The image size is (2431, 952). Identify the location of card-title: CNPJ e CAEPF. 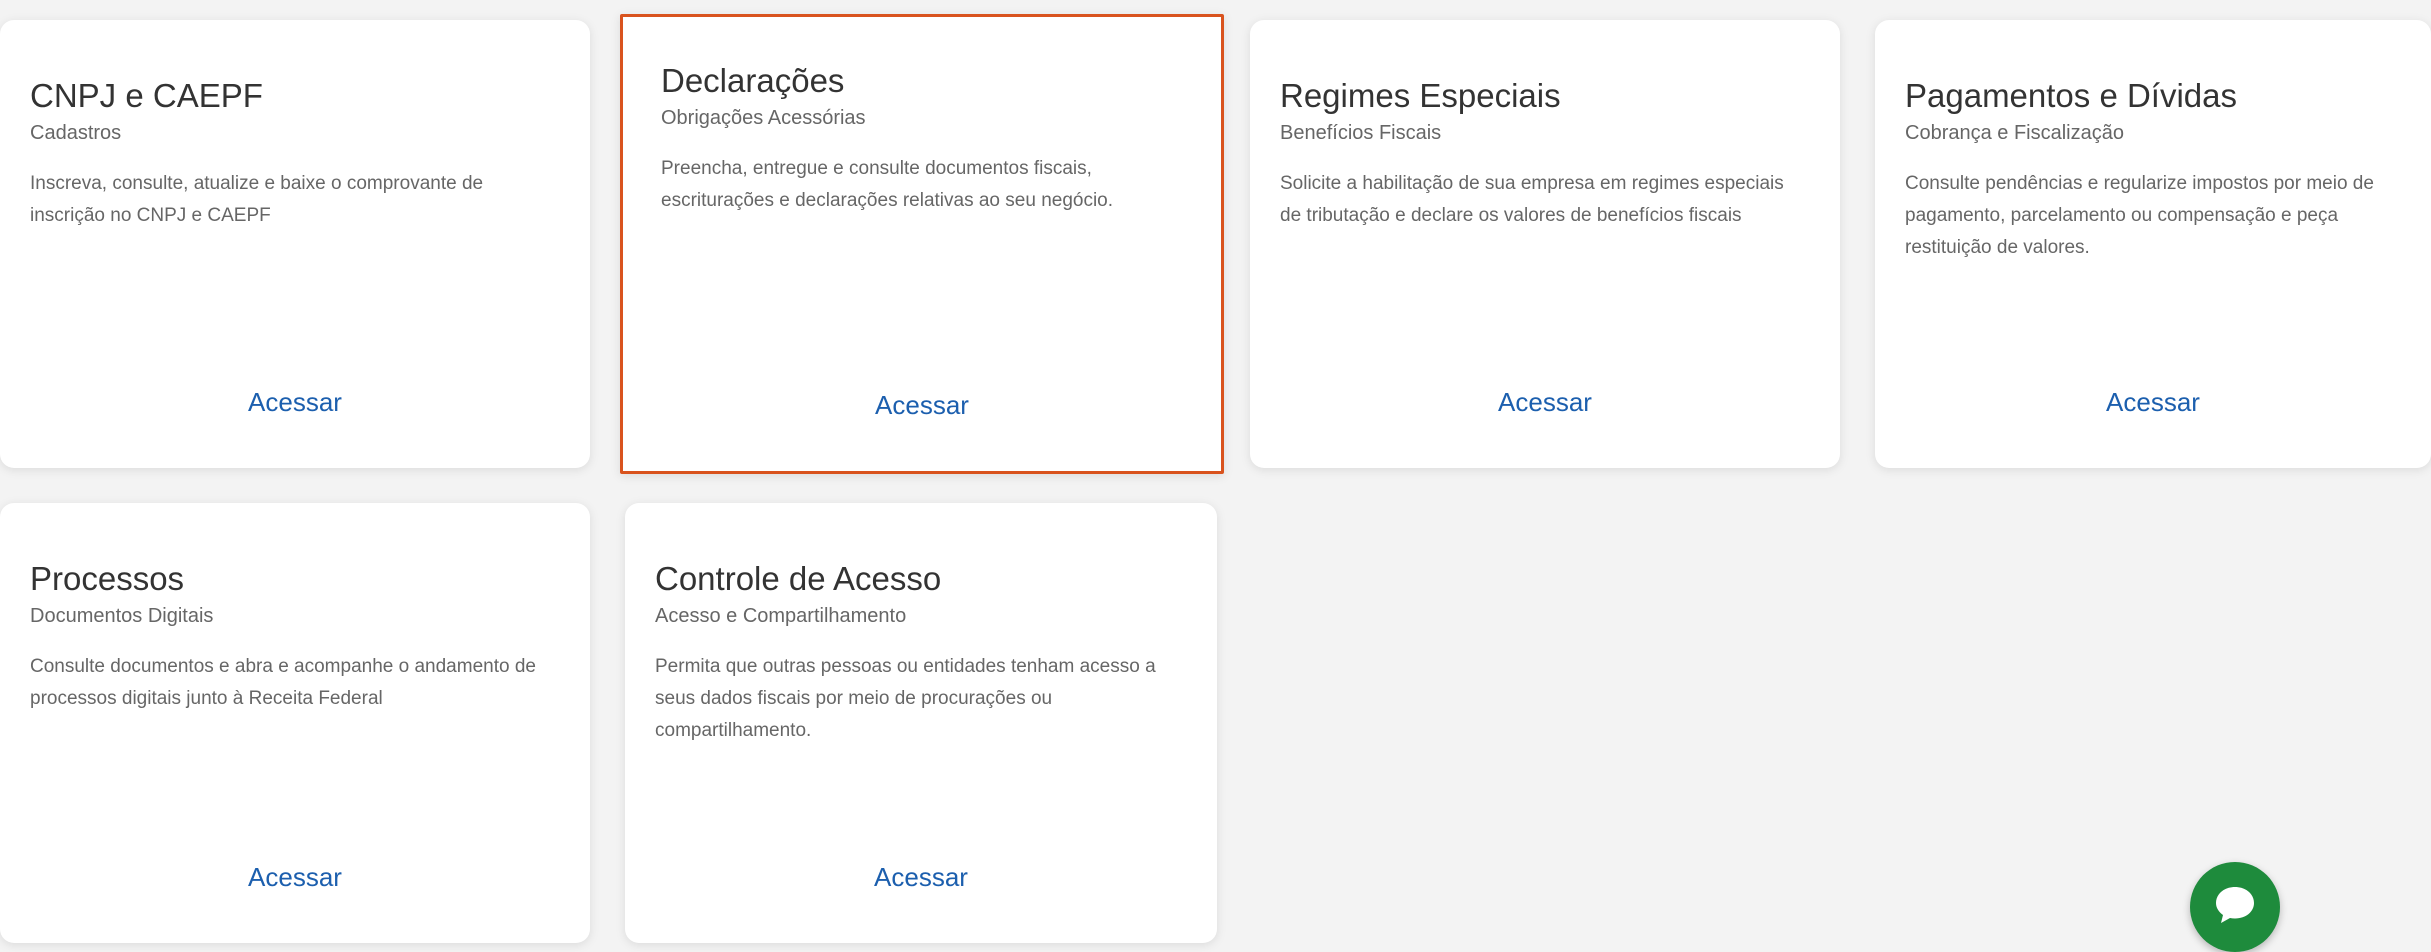
(146, 95).